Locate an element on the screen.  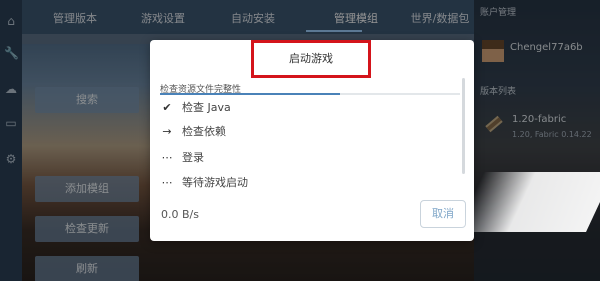
step-label: 检查 Java is located at coordinates (206, 107).